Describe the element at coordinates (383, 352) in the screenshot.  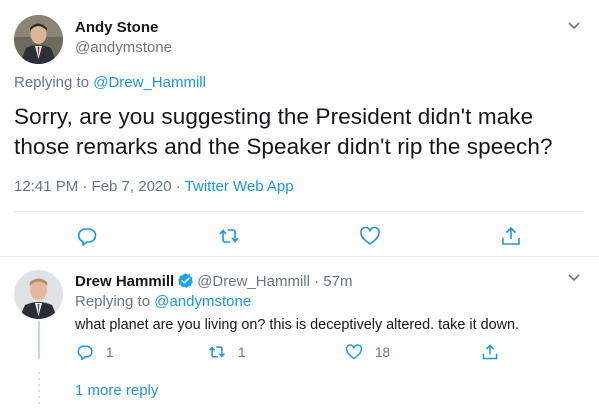
I see `like-count: 18` at that location.